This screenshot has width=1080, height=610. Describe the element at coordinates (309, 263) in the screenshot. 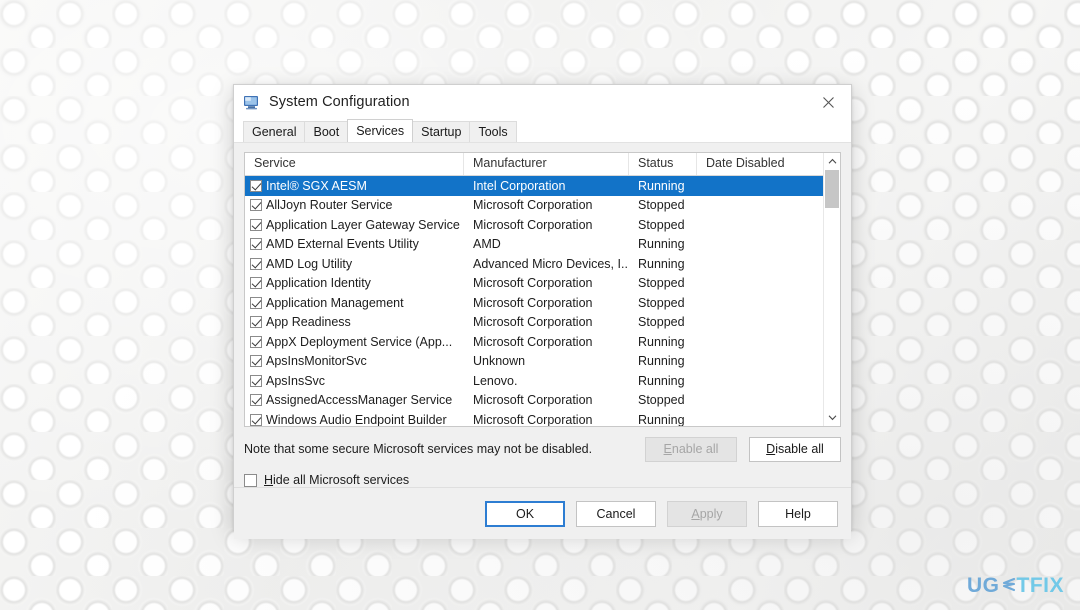

I see `cell-service: AMD Log Utility` at that location.